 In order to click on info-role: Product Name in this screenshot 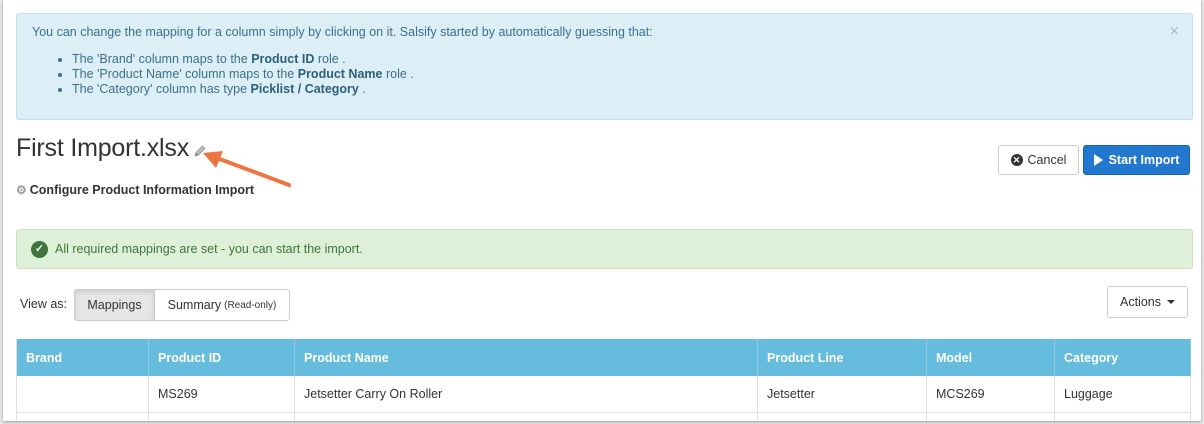, I will do `click(340, 74)`.